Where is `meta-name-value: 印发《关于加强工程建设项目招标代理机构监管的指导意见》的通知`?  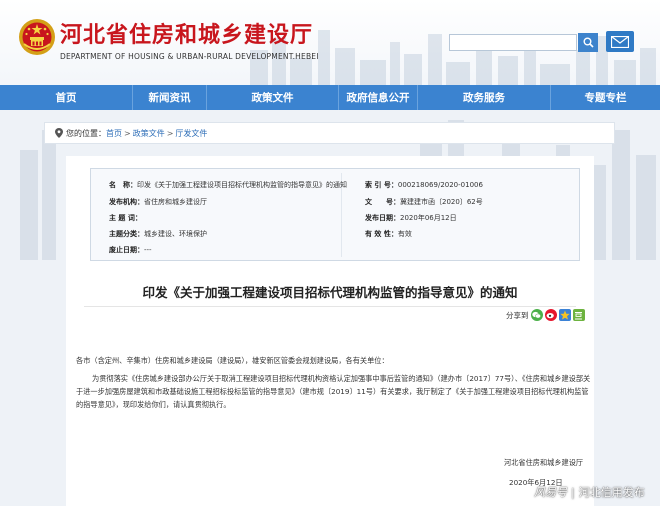
meta-name-value: 印发《关于加强工程建设项目招标代理机构监管的指导意见》的通知 is located at coordinates (242, 185).